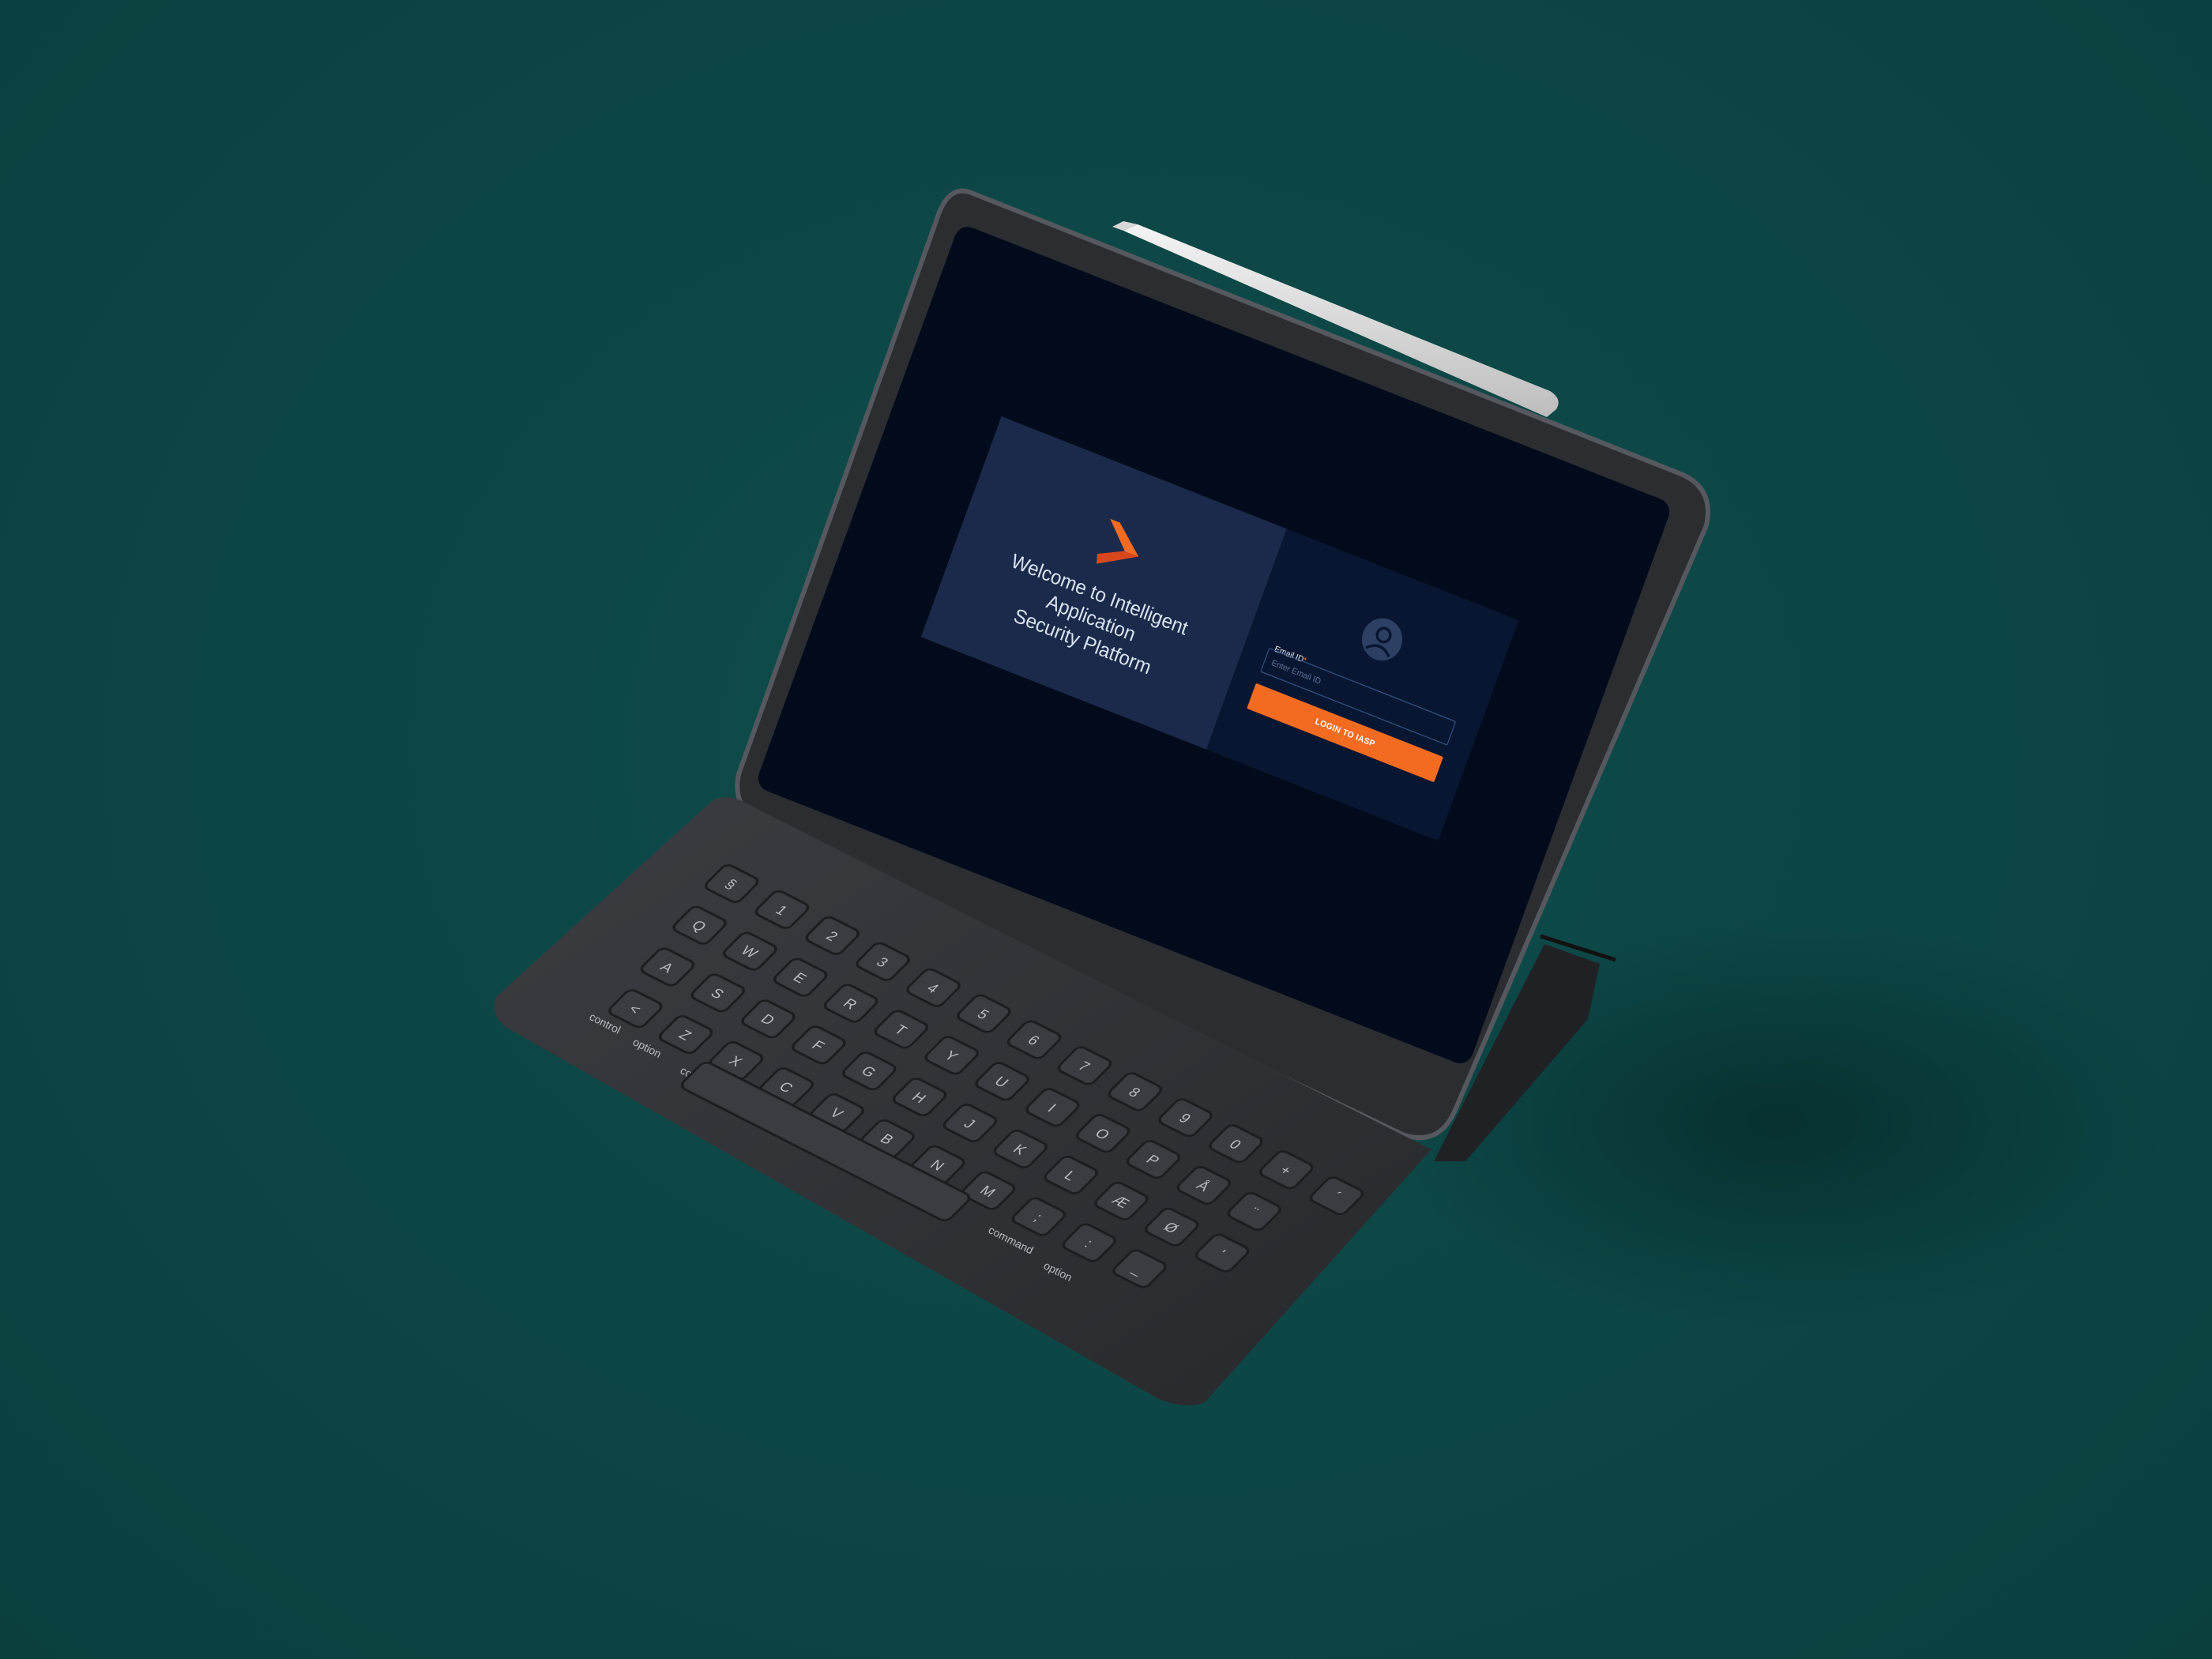 This screenshot has height=1659, width=2212. I want to click on user-avatar-icon, so click(1382, 639).